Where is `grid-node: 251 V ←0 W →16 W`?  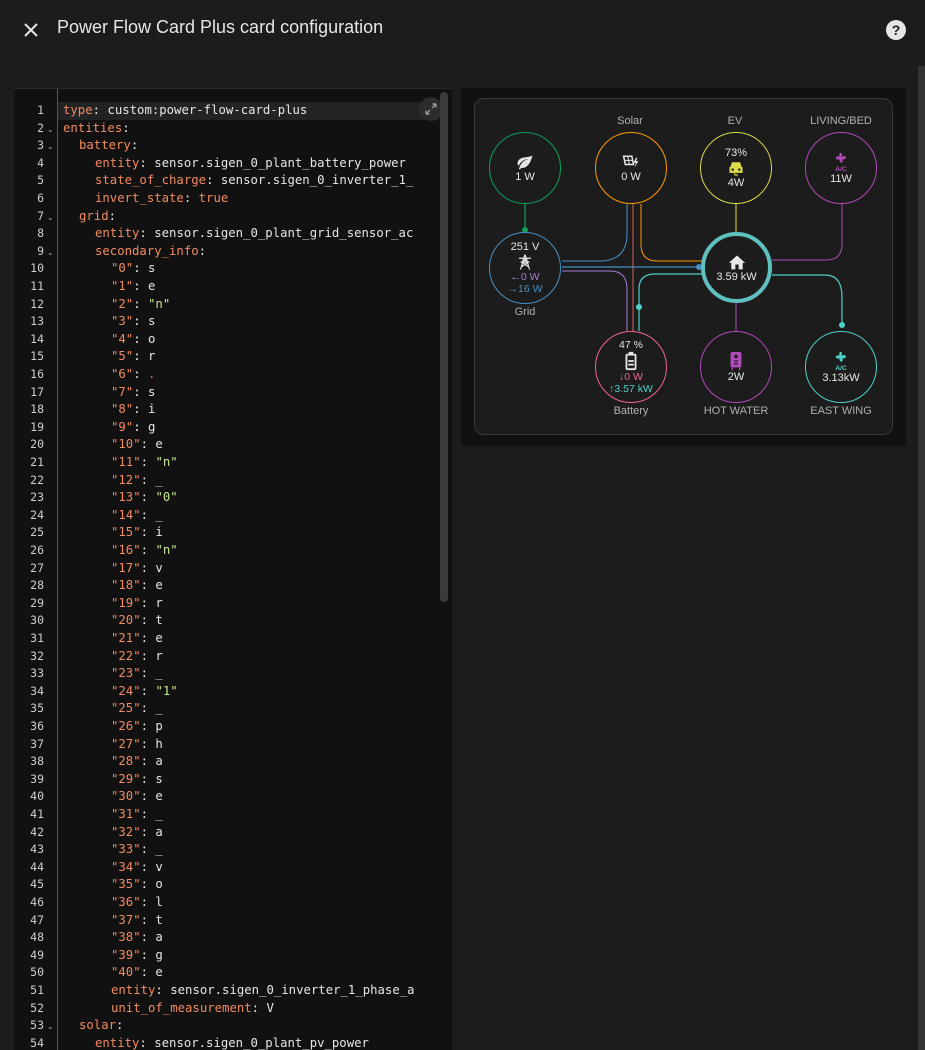
grid-node: 251 V ←0 W →16 W is located at coordinates (525, 268).